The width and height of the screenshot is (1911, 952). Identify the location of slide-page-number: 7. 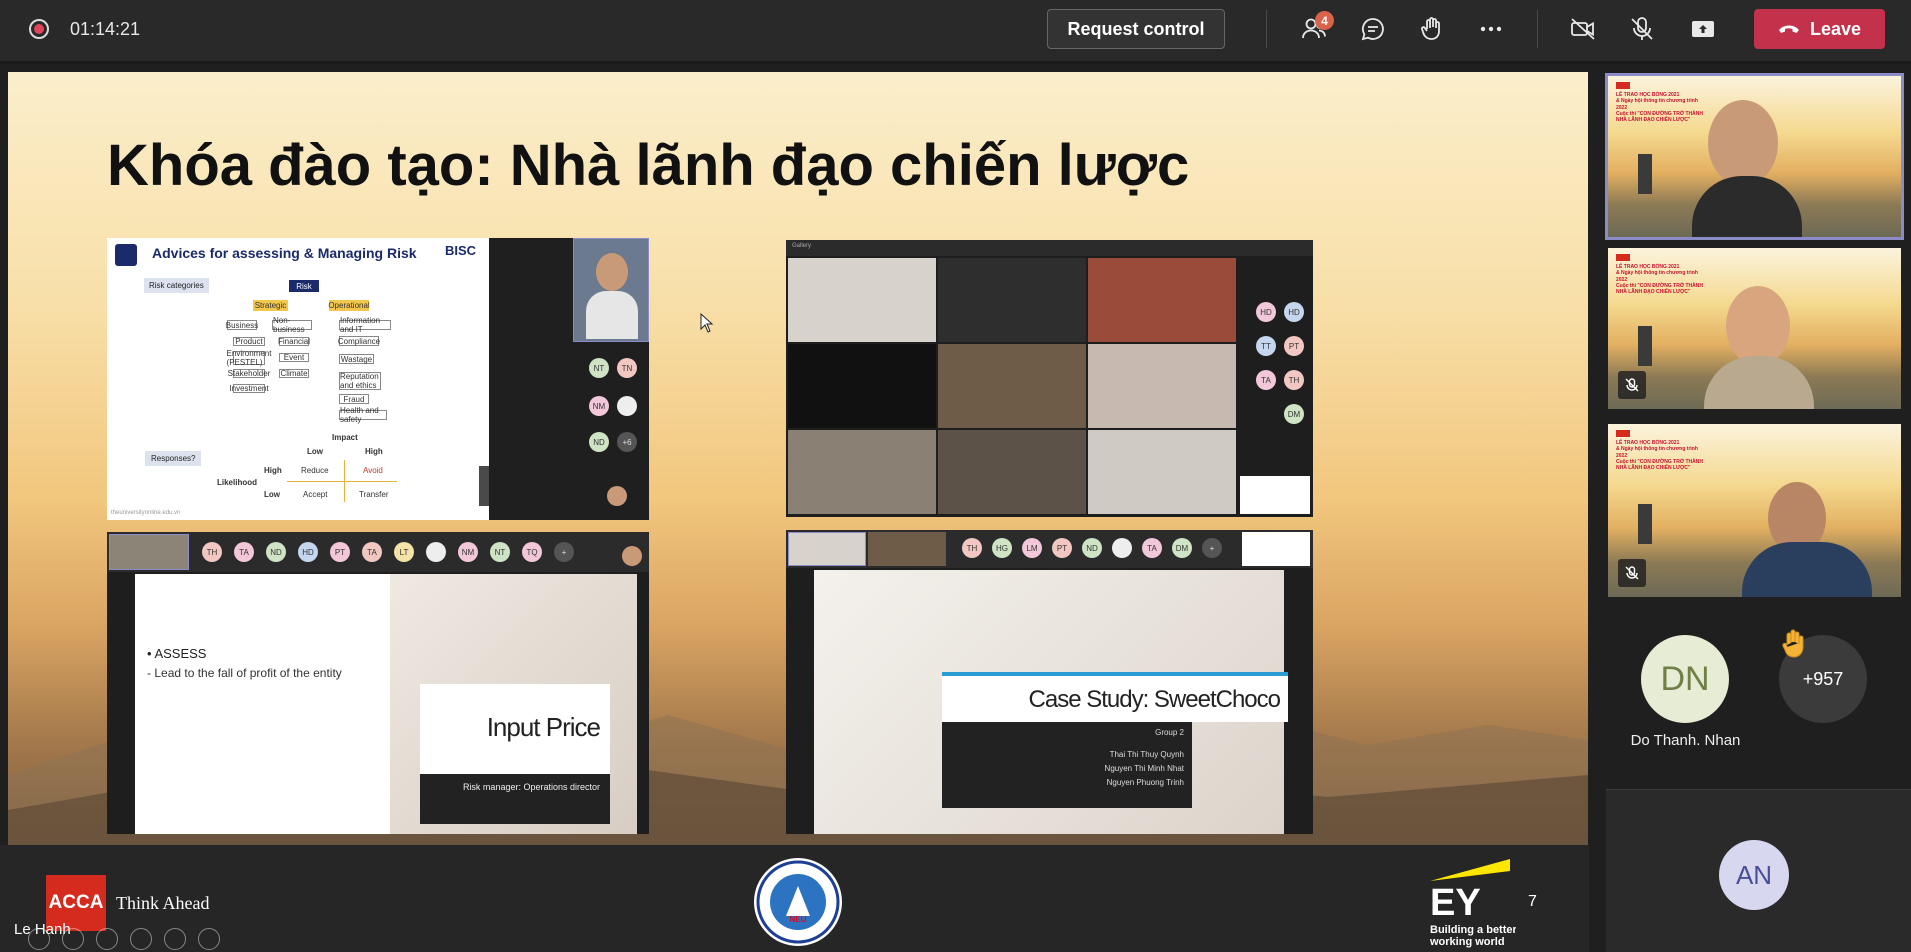
(1532, 901).